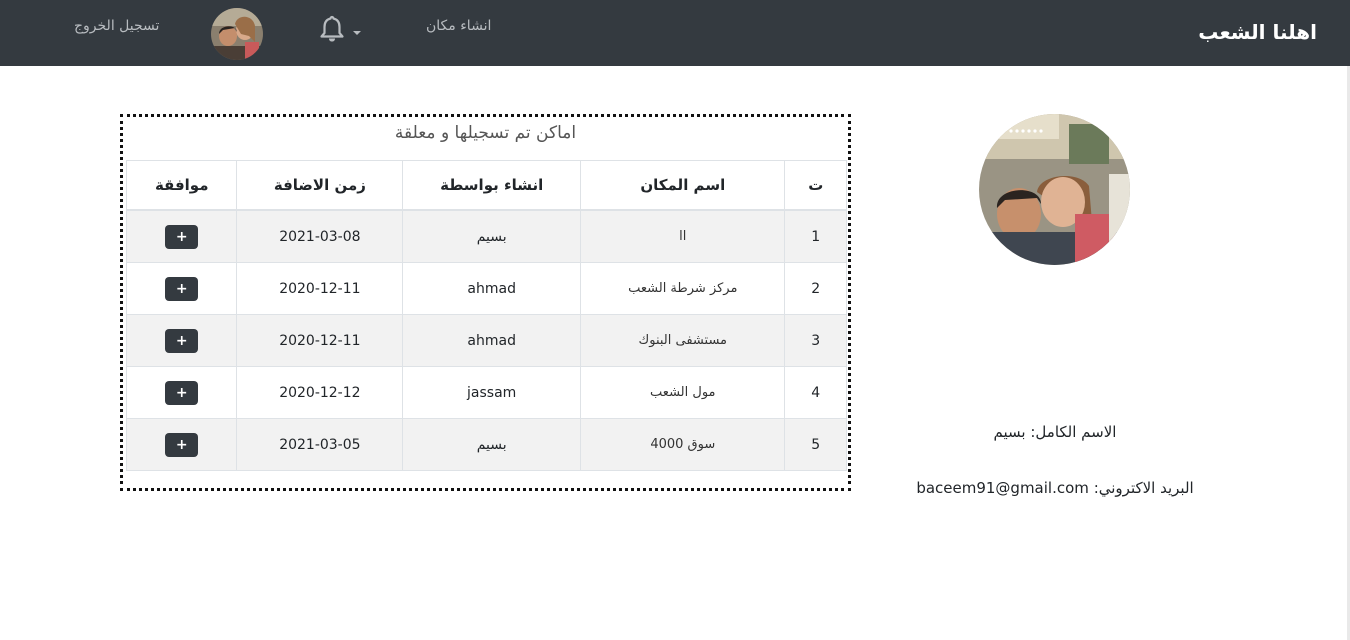 The width and height of the screenshot is (1350, 640). Describe the element at coordinates (815, 185) in the screenshot. I see `header-num: ت` at that location.